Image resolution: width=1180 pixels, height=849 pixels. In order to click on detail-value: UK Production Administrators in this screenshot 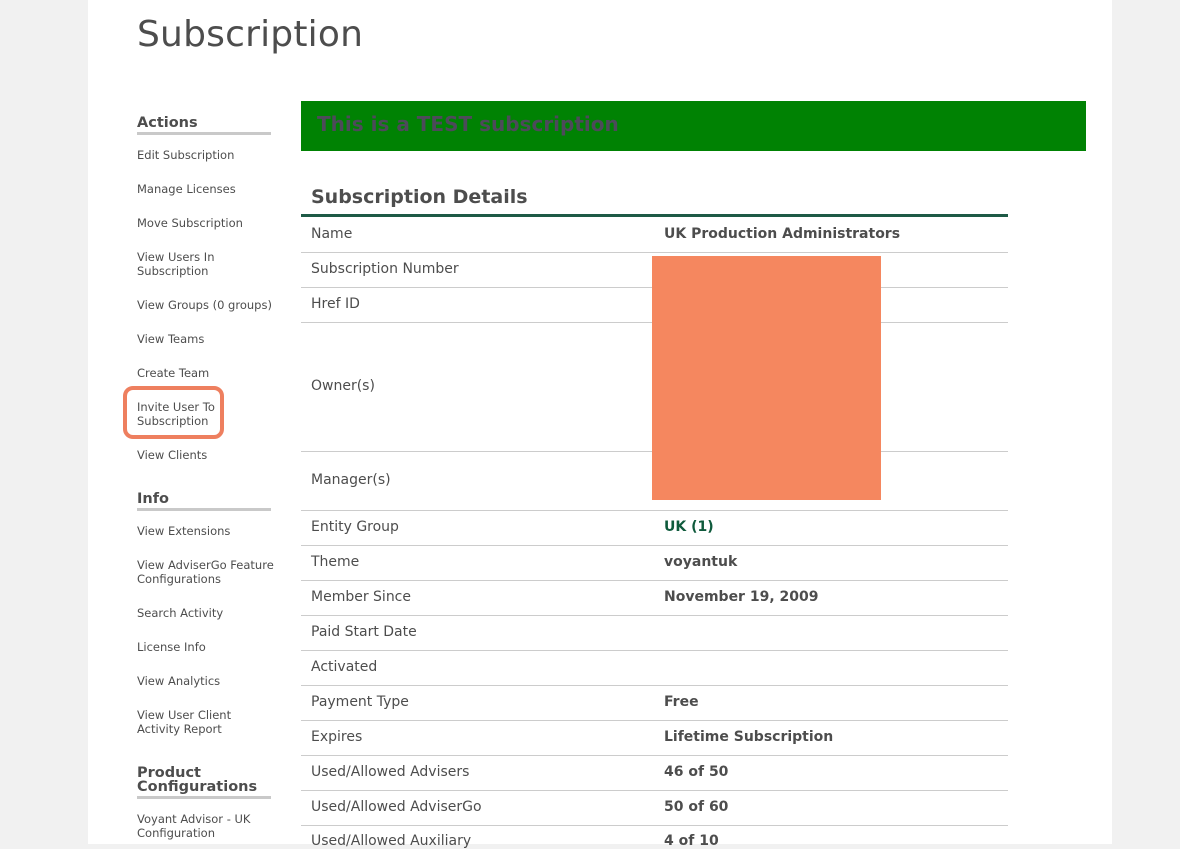, I will do `click(782, 234)`.